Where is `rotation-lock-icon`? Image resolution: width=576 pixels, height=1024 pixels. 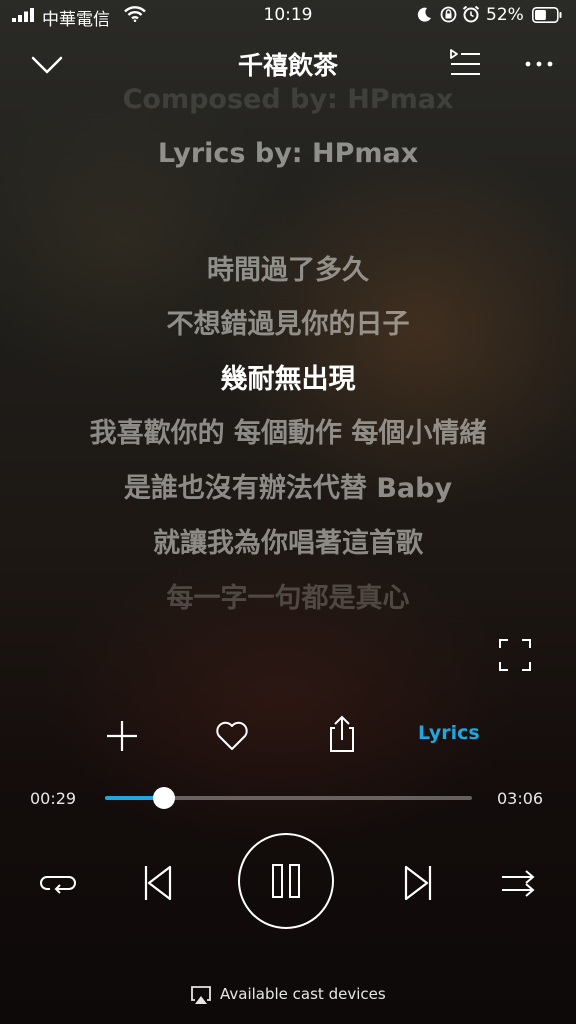
rotation-lock-icon is located at coordinates (448, 14).